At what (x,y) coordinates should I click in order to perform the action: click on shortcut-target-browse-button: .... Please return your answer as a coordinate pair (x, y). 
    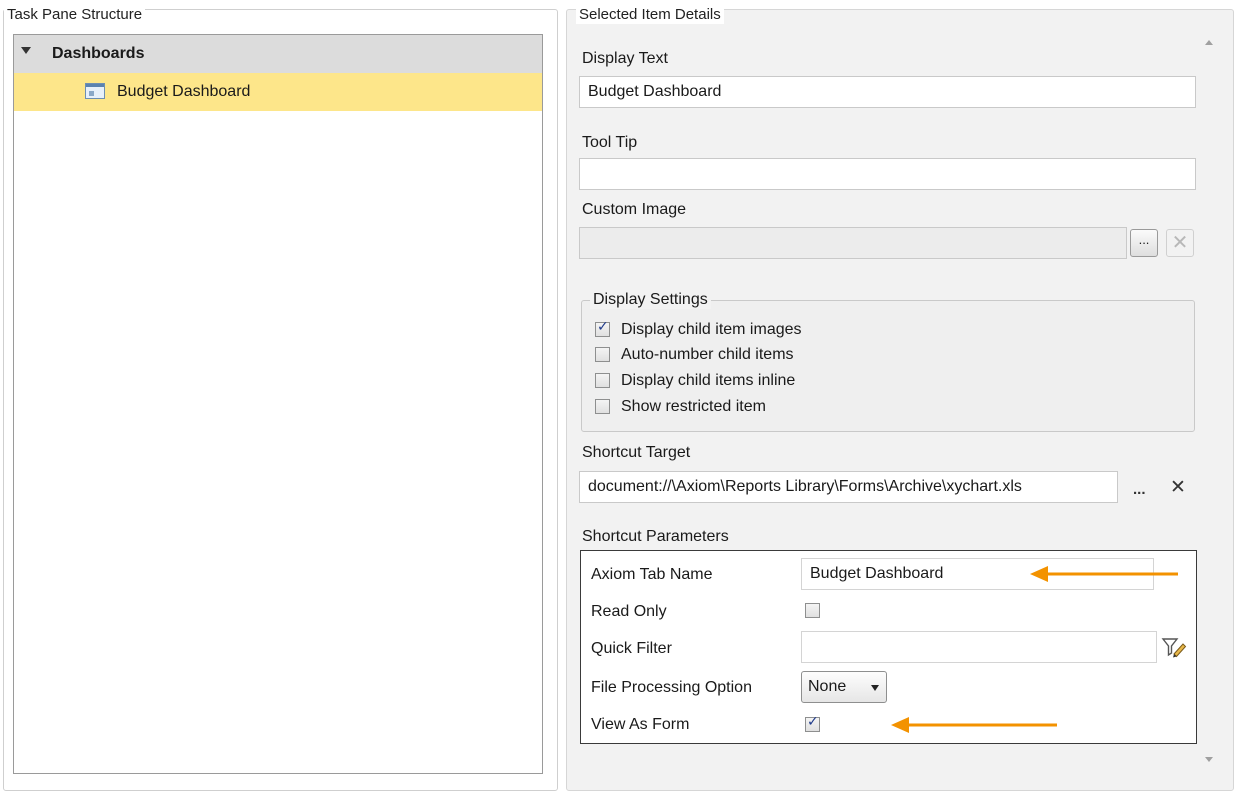
    Looking at the image, I should click on (1139, 490).